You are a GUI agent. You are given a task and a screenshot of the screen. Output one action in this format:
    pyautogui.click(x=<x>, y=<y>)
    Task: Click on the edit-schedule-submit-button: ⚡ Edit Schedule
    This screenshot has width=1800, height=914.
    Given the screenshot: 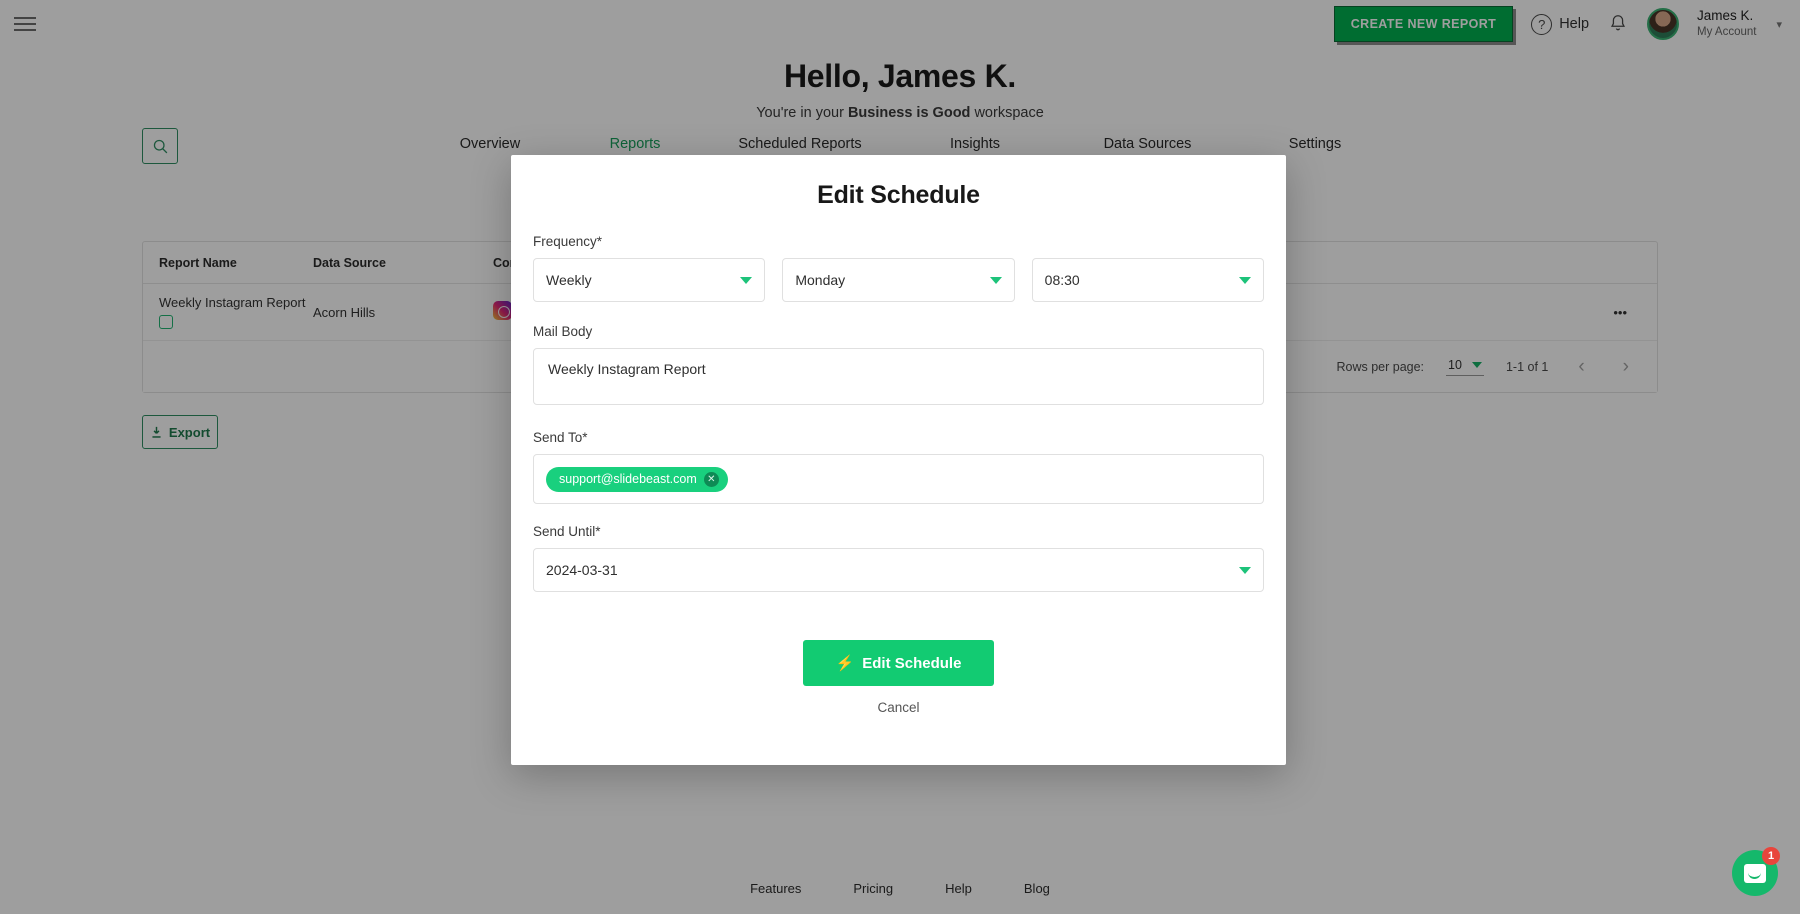 What is the action you would take?
    pyautogui.click(x=898, y=663)
    